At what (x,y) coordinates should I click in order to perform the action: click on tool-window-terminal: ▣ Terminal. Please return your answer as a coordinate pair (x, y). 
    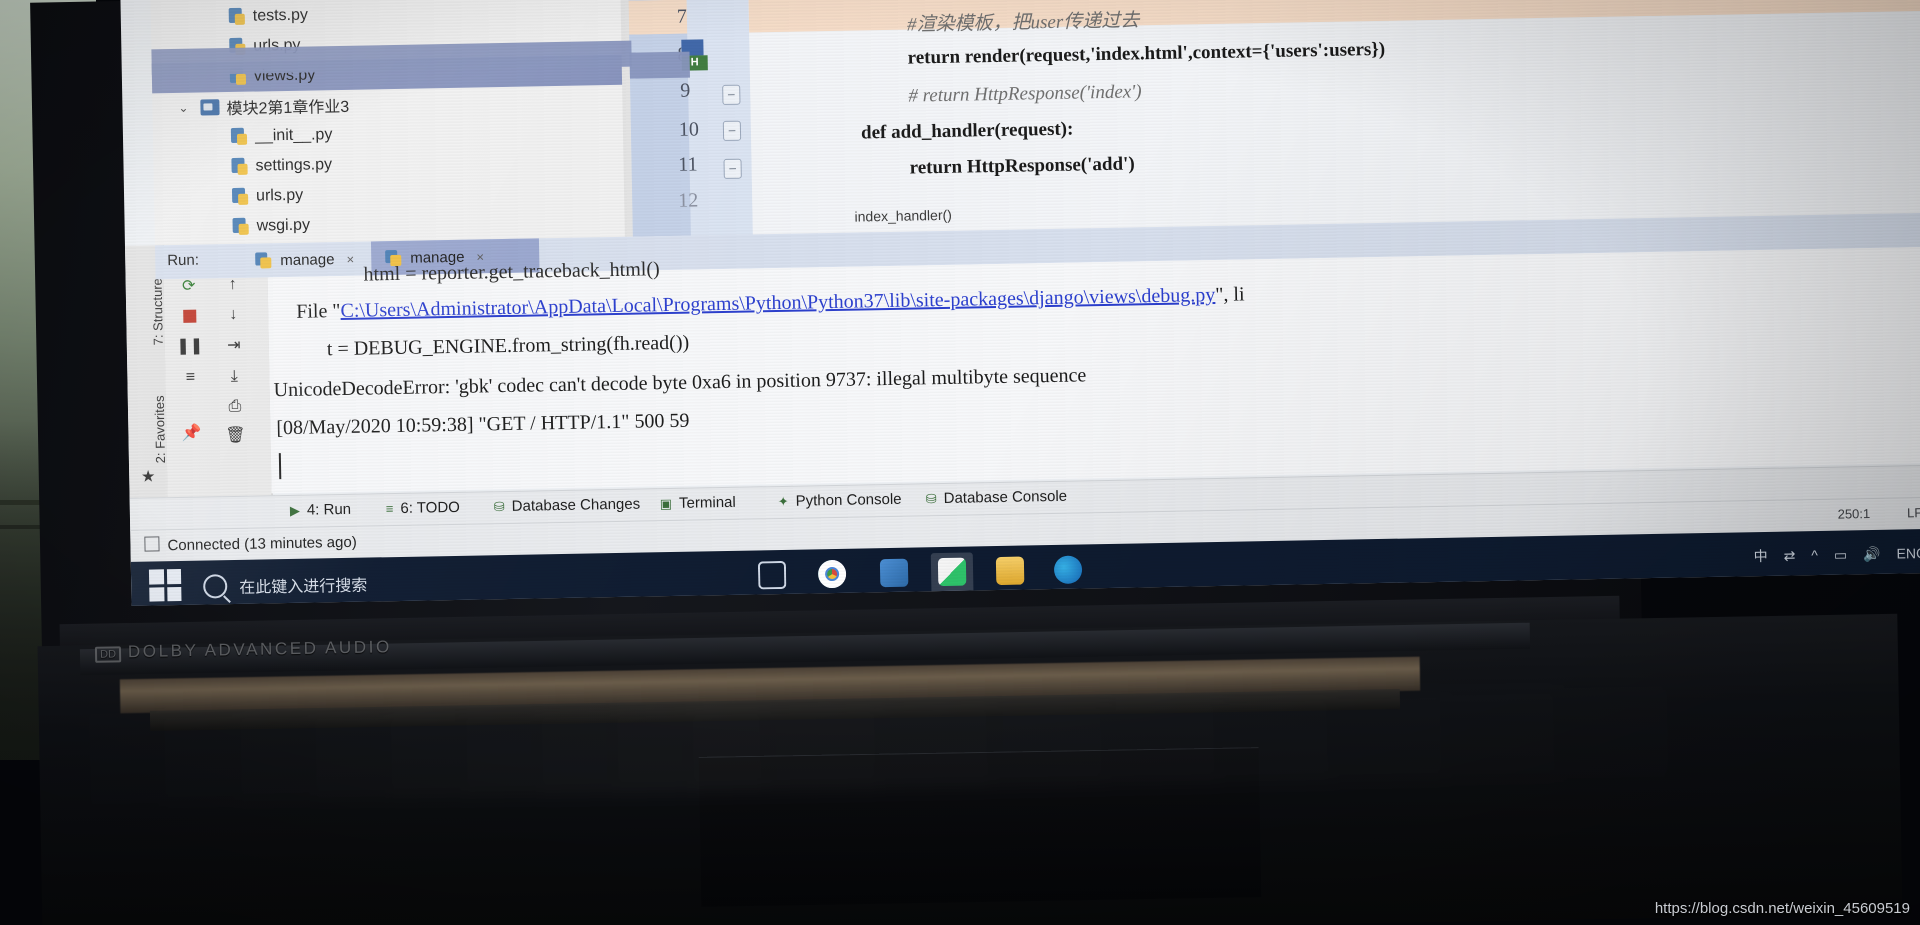
    Looking at the image, I should click on (698, 503).